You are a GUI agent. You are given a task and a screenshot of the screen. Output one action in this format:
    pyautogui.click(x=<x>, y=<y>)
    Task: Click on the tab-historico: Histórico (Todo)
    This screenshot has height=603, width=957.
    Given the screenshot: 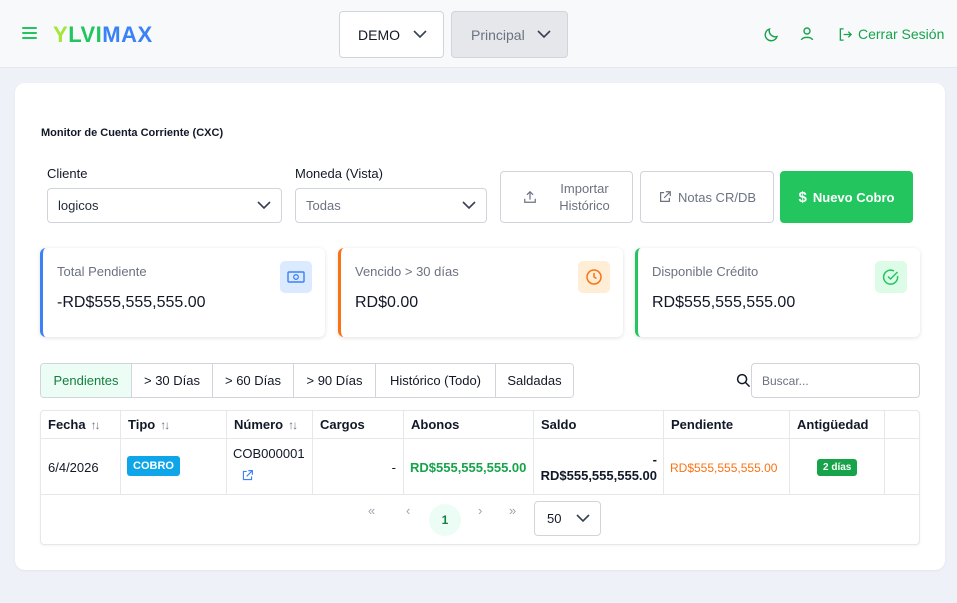 What is the action you would take?
    pyautogui.click(x=436, y=380)
    